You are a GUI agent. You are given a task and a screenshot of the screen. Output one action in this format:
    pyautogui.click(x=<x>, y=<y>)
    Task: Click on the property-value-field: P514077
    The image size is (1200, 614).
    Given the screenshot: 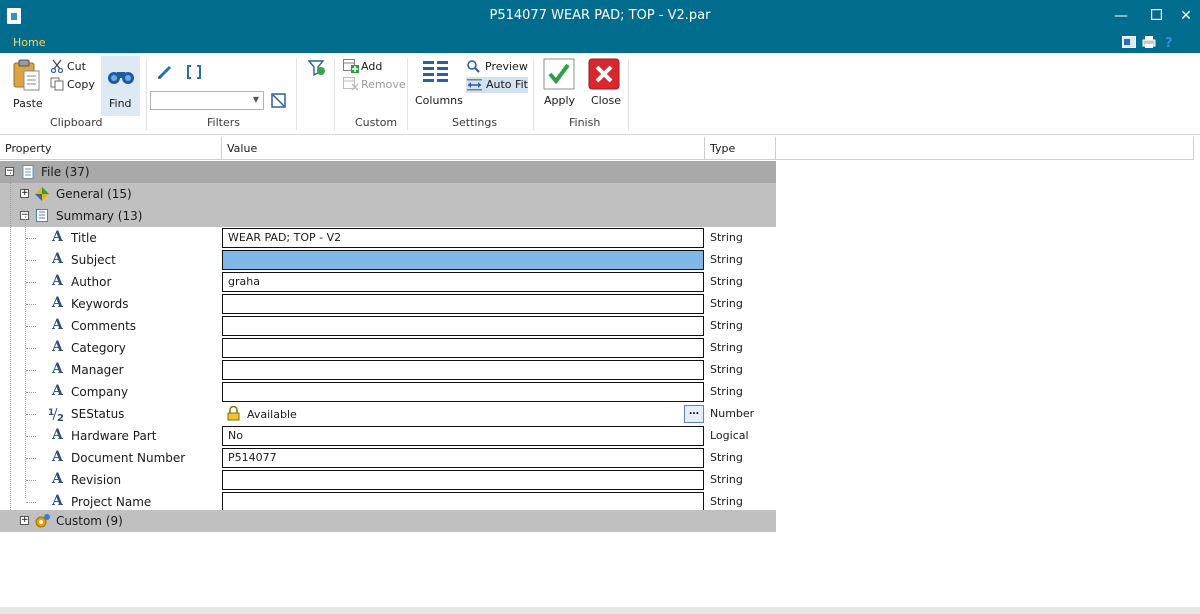 What is the action you would take?
    pyautogui.click(x=463, y=458)
    